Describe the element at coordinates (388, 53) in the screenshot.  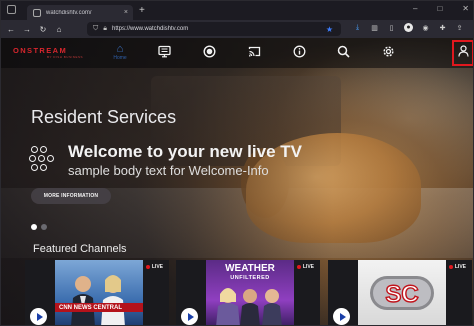
I see `settings-gear-icon` at that location.